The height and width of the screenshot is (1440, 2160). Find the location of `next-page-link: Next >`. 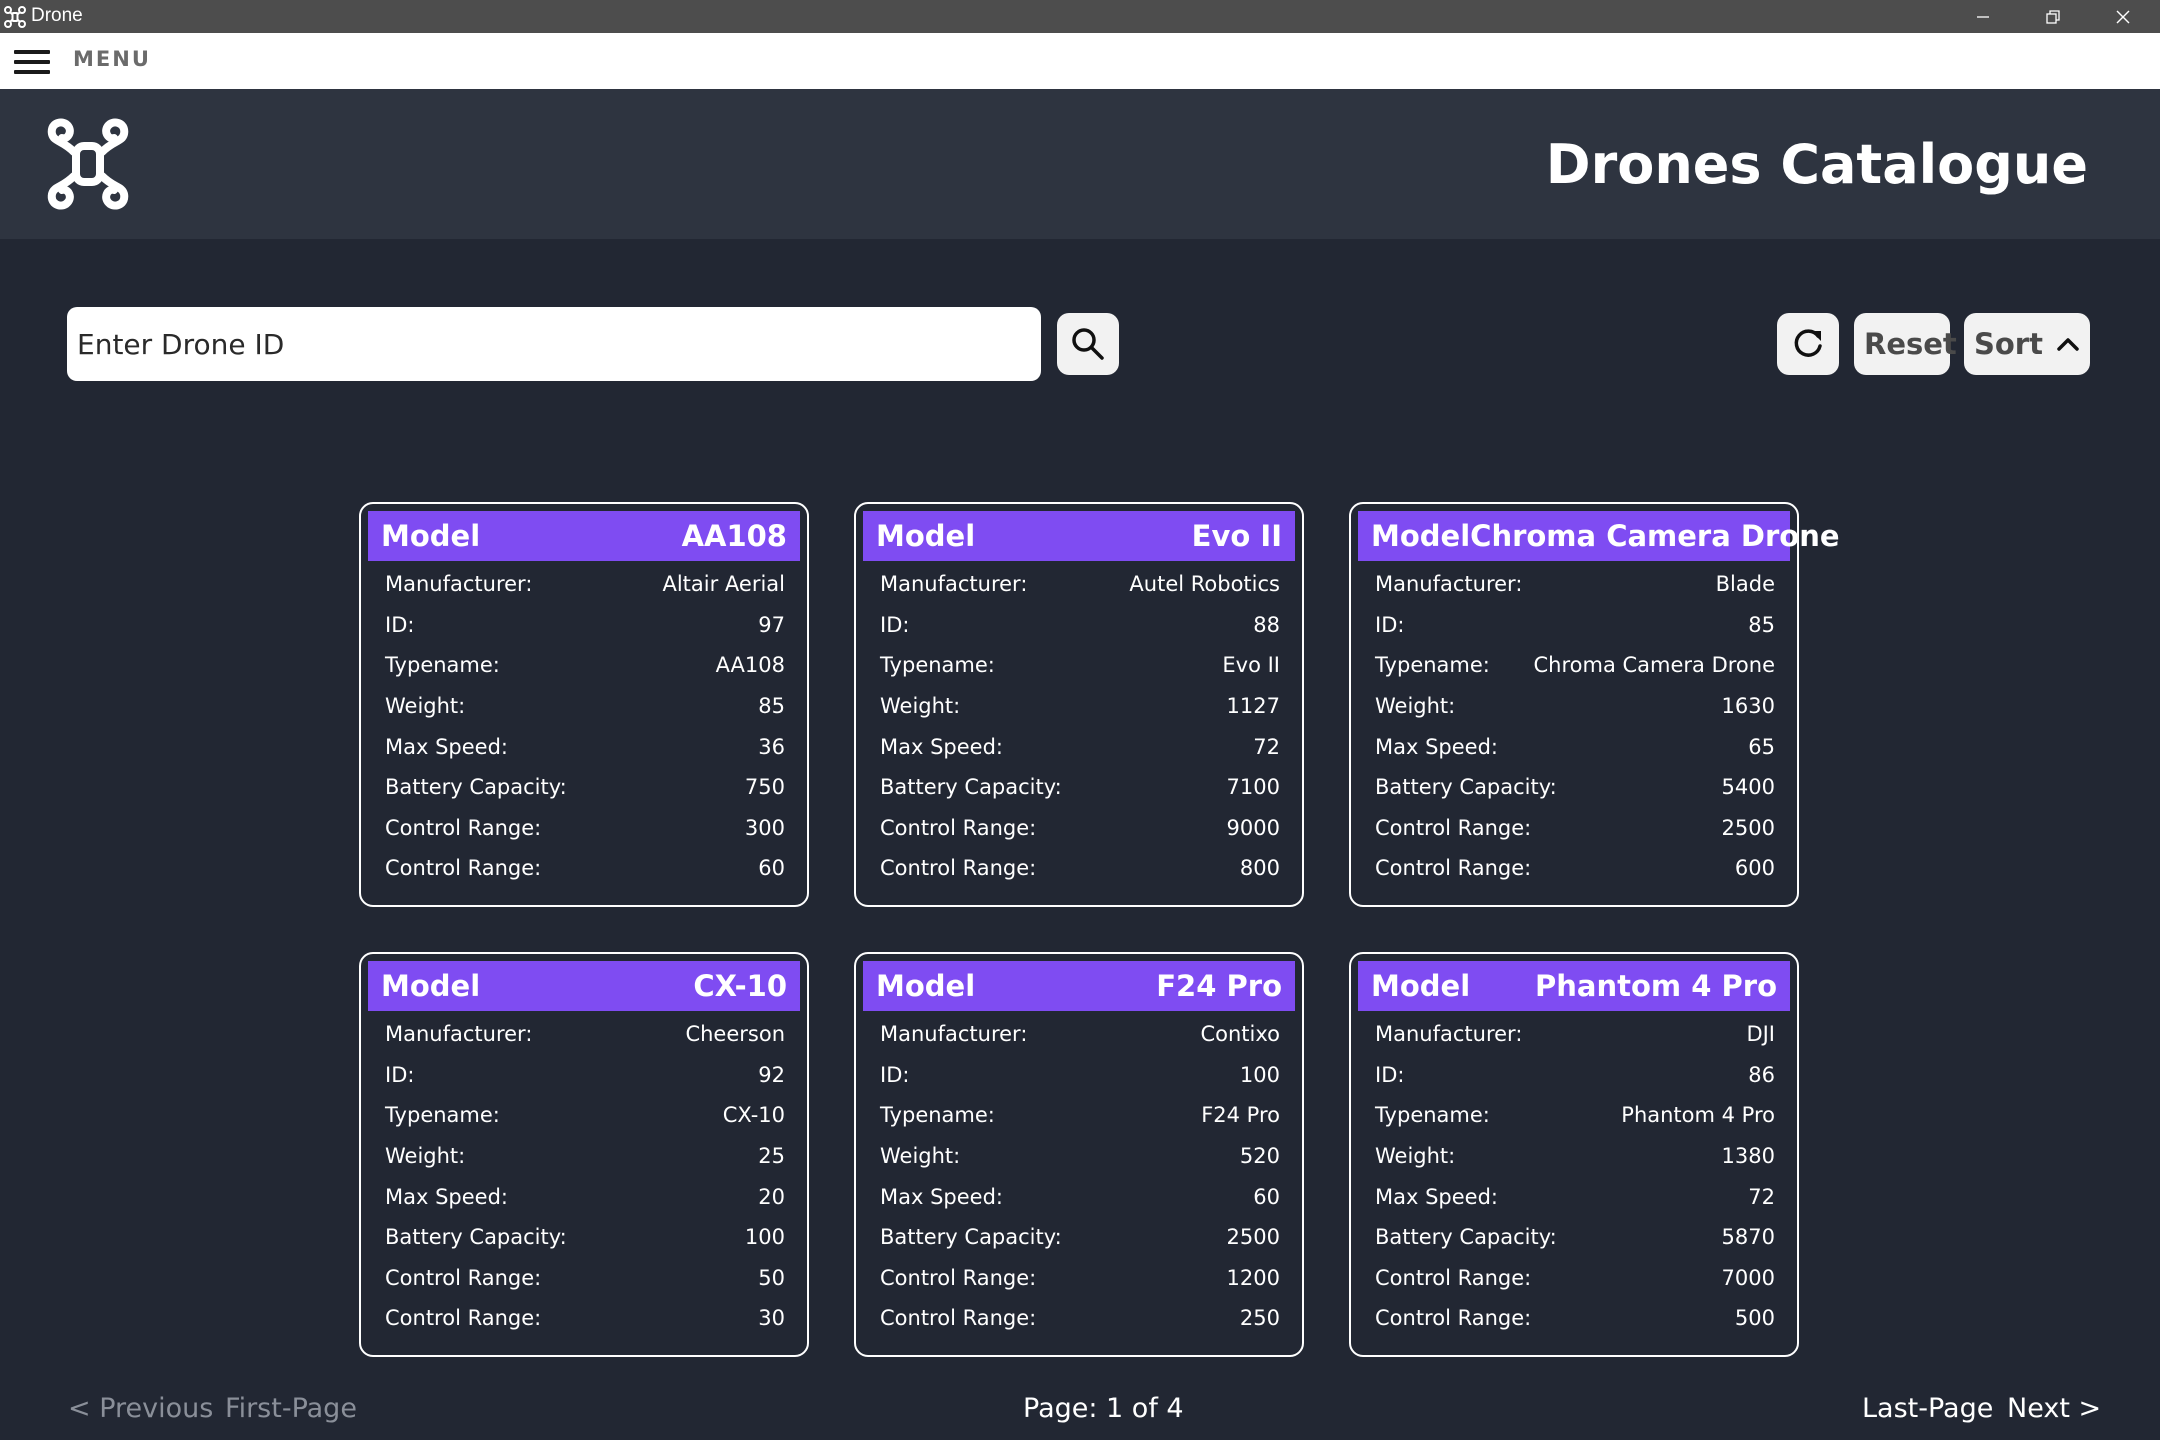

next-page-link: Next > is located at coordinates (2054, 1408).